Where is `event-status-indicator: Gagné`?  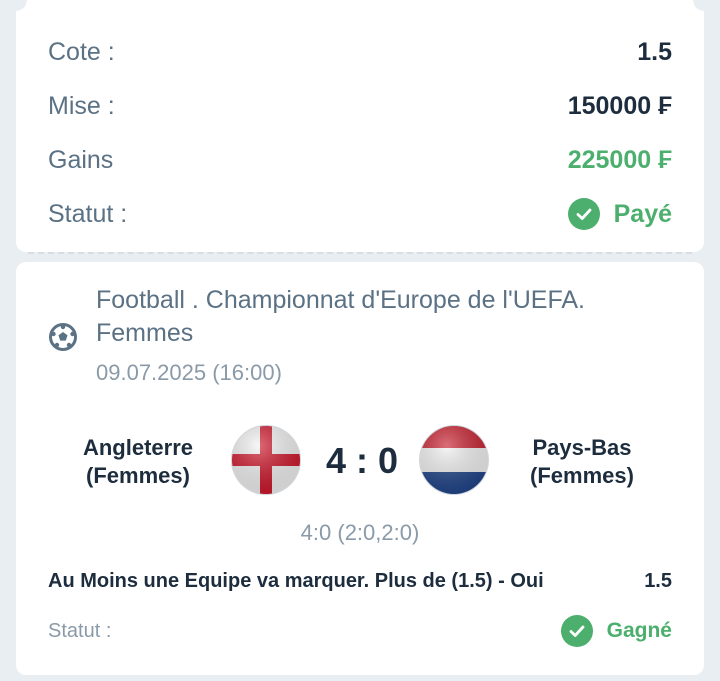 event-status-indicator: Gagné is located at coordinates (616, 631).